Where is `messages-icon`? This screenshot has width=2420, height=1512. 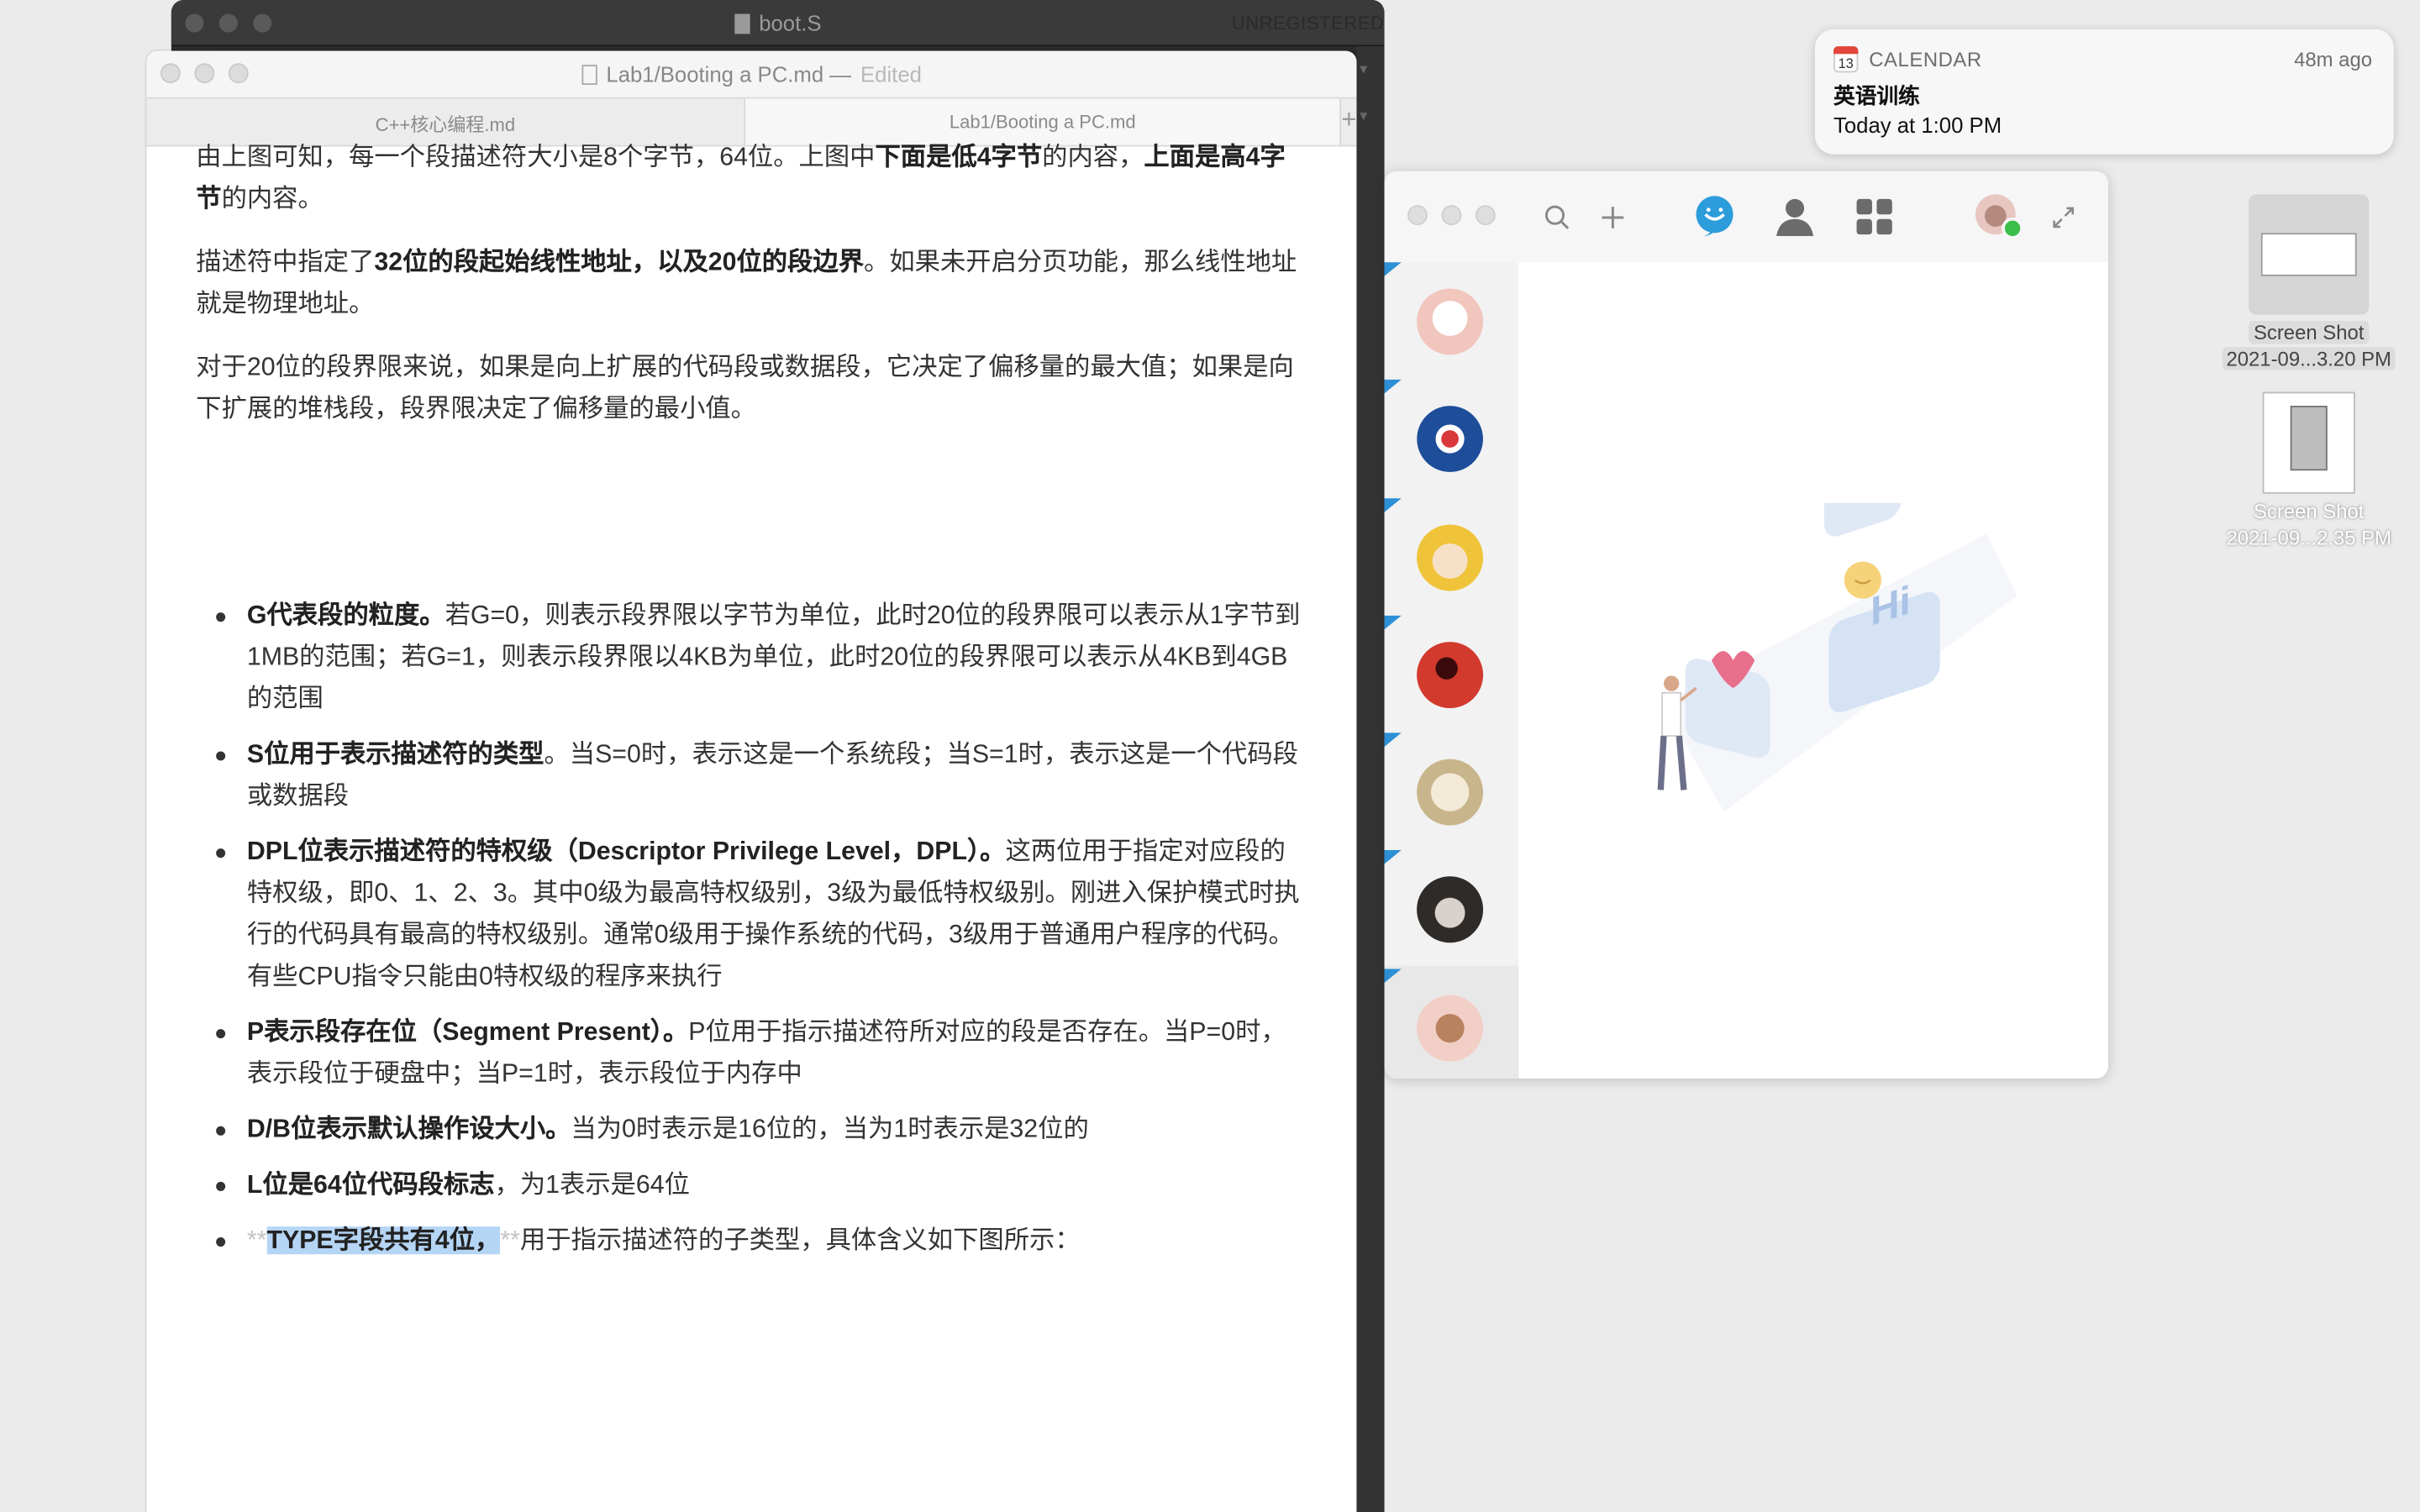 messages-icon is located at coordinates (1714, 215).